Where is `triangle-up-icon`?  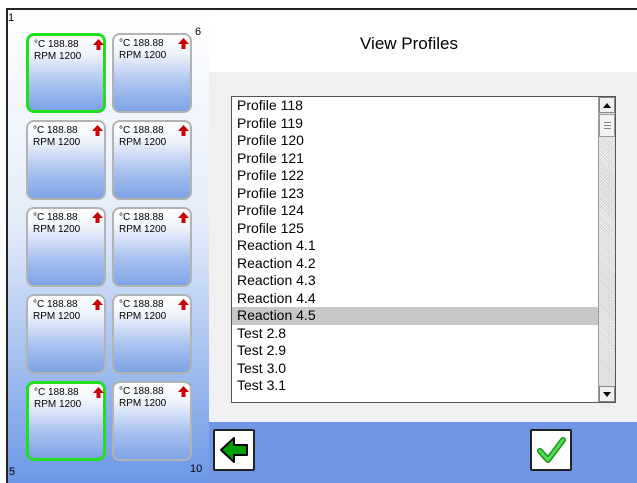 triangle-up-icon is located at coordinates (607, 105).